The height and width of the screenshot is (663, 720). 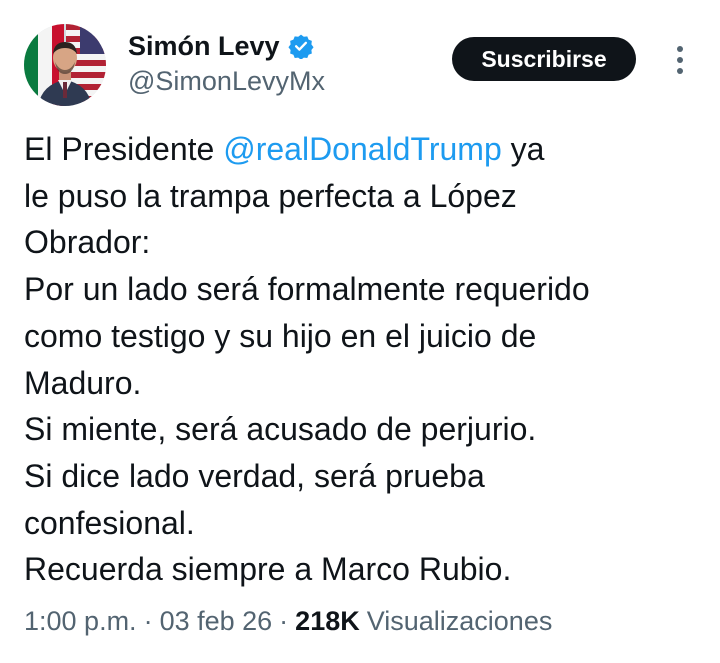 I want to click on tweet-line: Si miente, será acusado de perjurio., so click(x=280, y=429).